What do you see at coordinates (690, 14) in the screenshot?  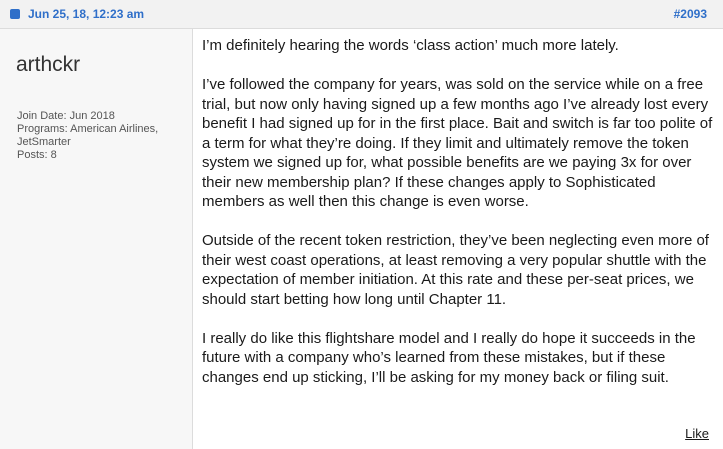 I see `post-number-link: #2093` at bounding box center [690, 14].